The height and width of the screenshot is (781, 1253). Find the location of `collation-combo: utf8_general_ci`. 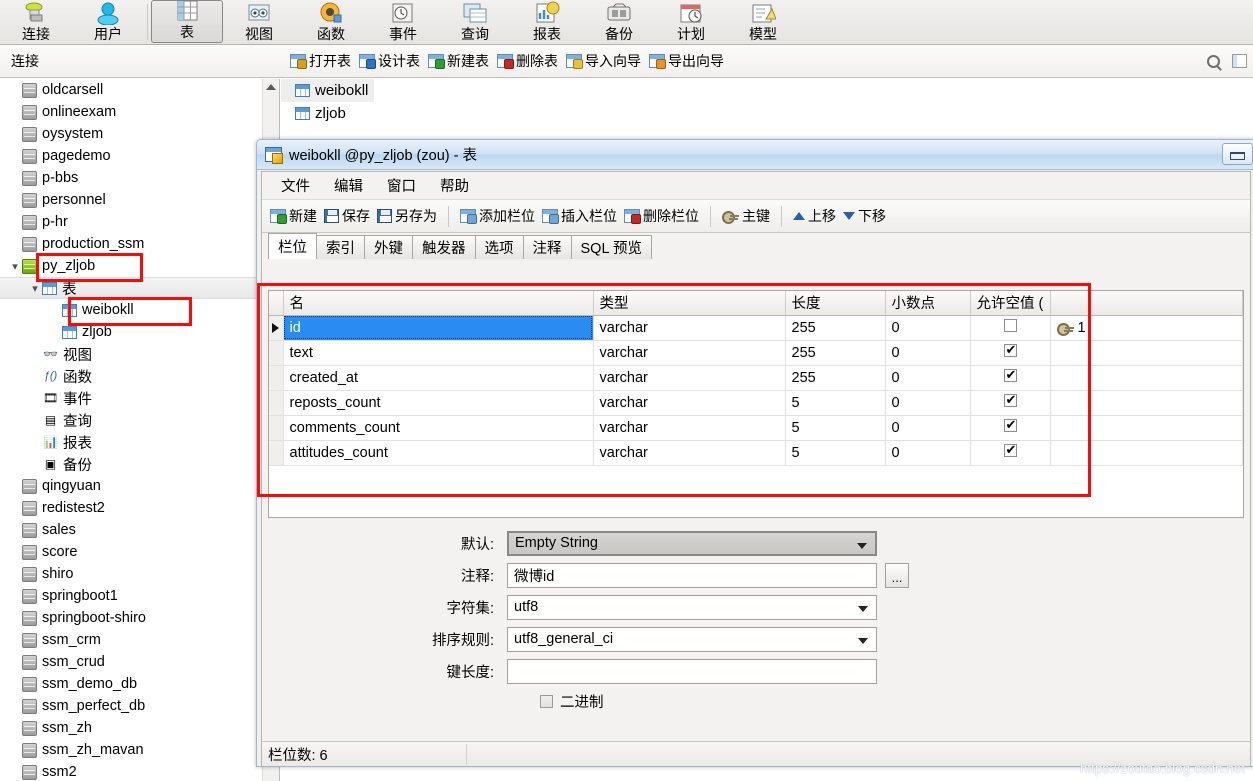

collation-combo: utf8_general_ci is located at coordinates (692, 639).